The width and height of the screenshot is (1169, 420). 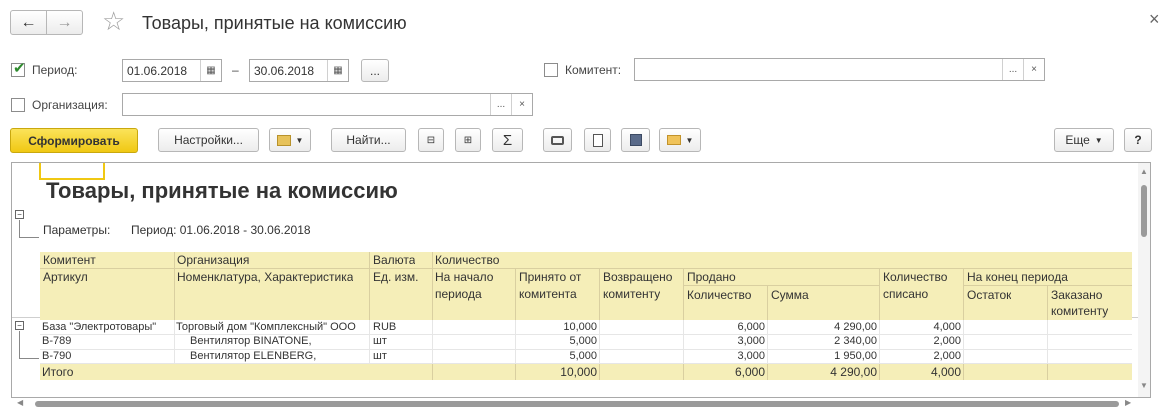 What do you see at coordinates (65, 277) in the screenshot?
I see `col-artikul: Артикул` at bounding box center [65, 277].